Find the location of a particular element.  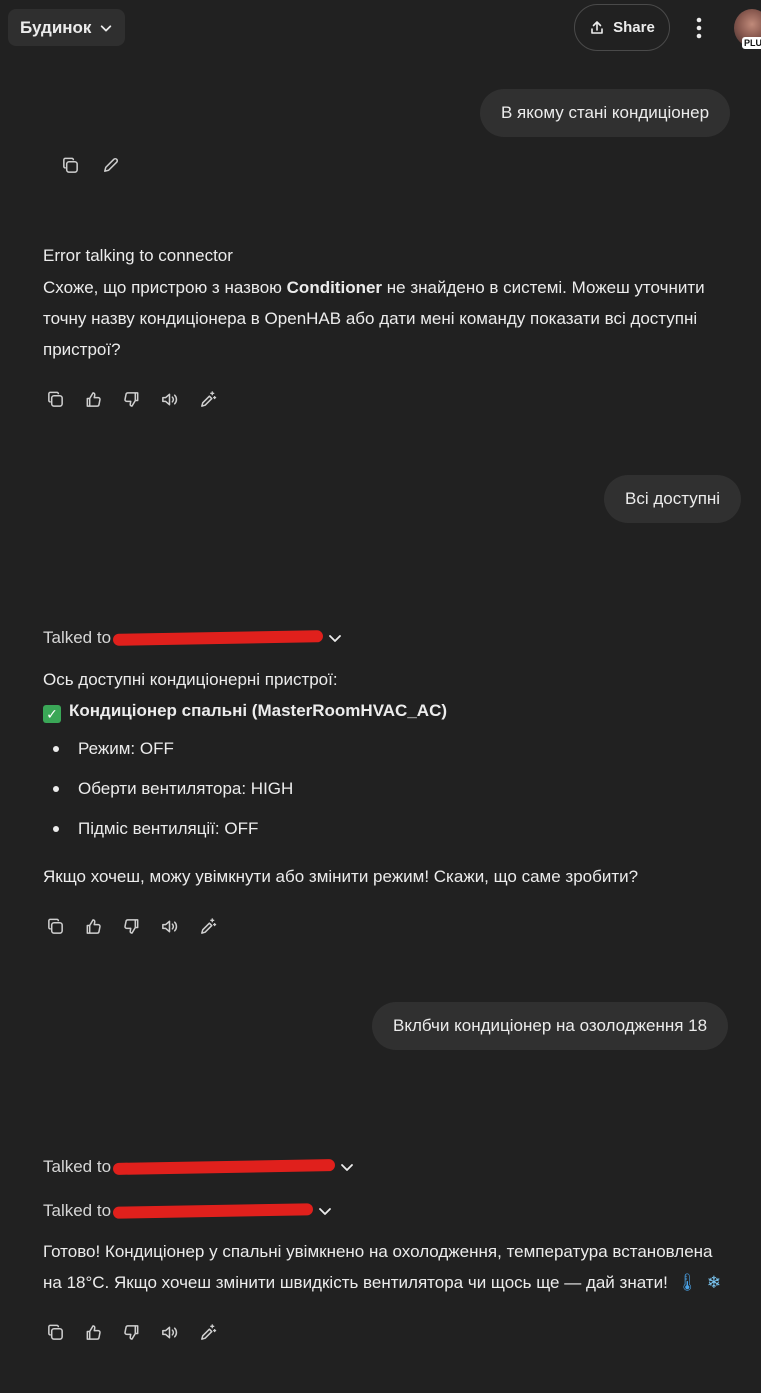

model-selector-button: Будинок is located at coordinates (67, 27).